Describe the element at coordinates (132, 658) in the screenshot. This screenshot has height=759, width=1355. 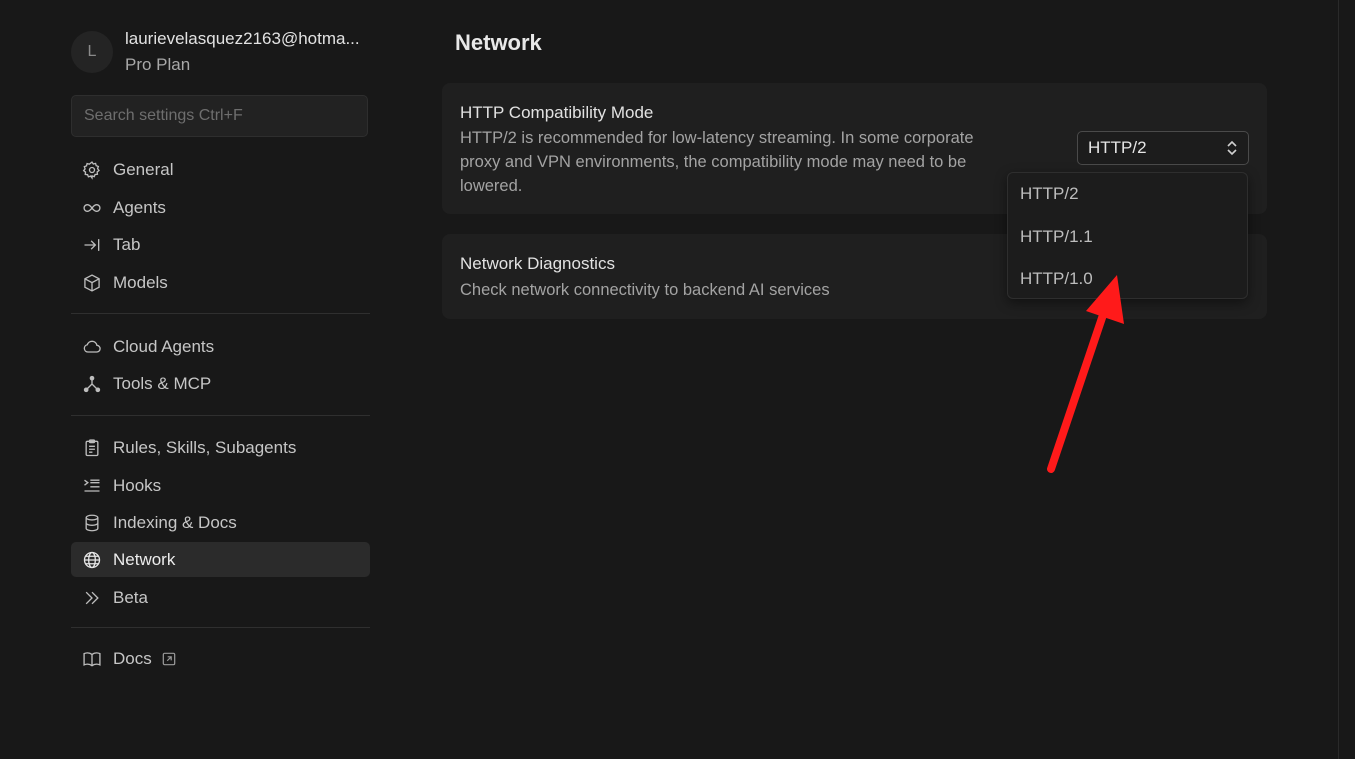
I see `sidebar-item-label: Docs` at that location.